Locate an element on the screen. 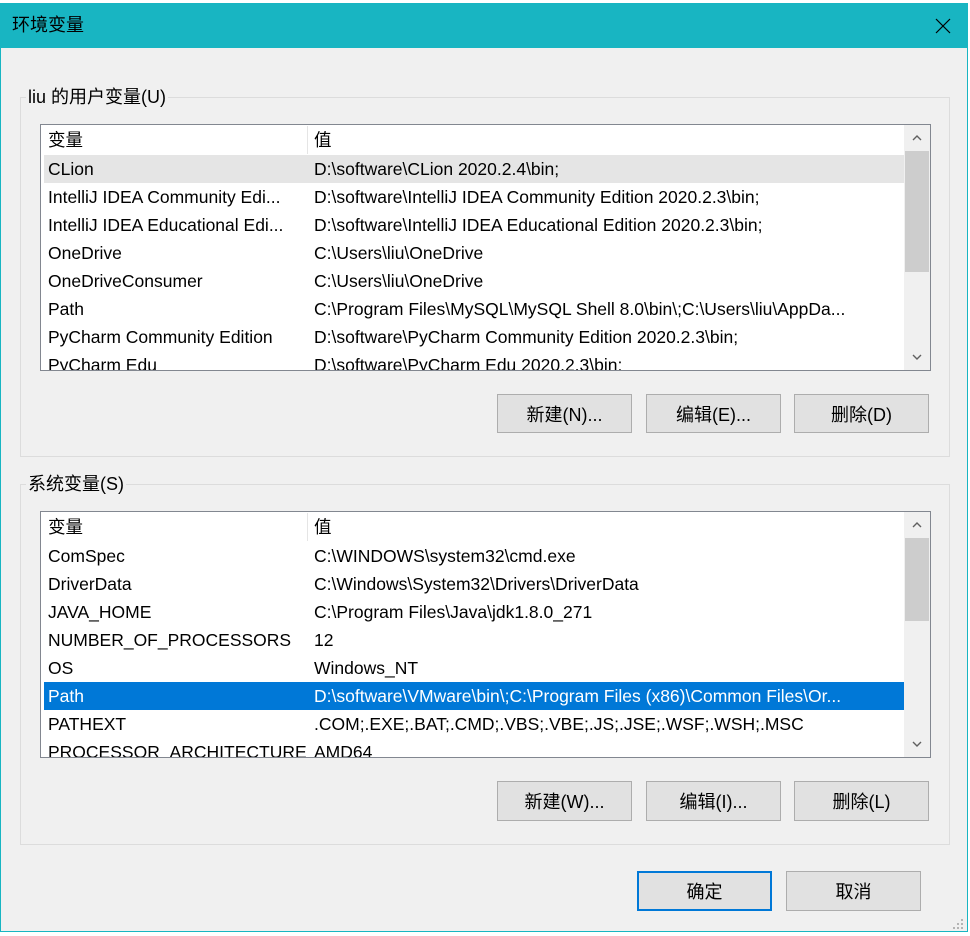 The height and width of the screenshot is (936, 970). resize-grip is located at coordinates (958, 922).